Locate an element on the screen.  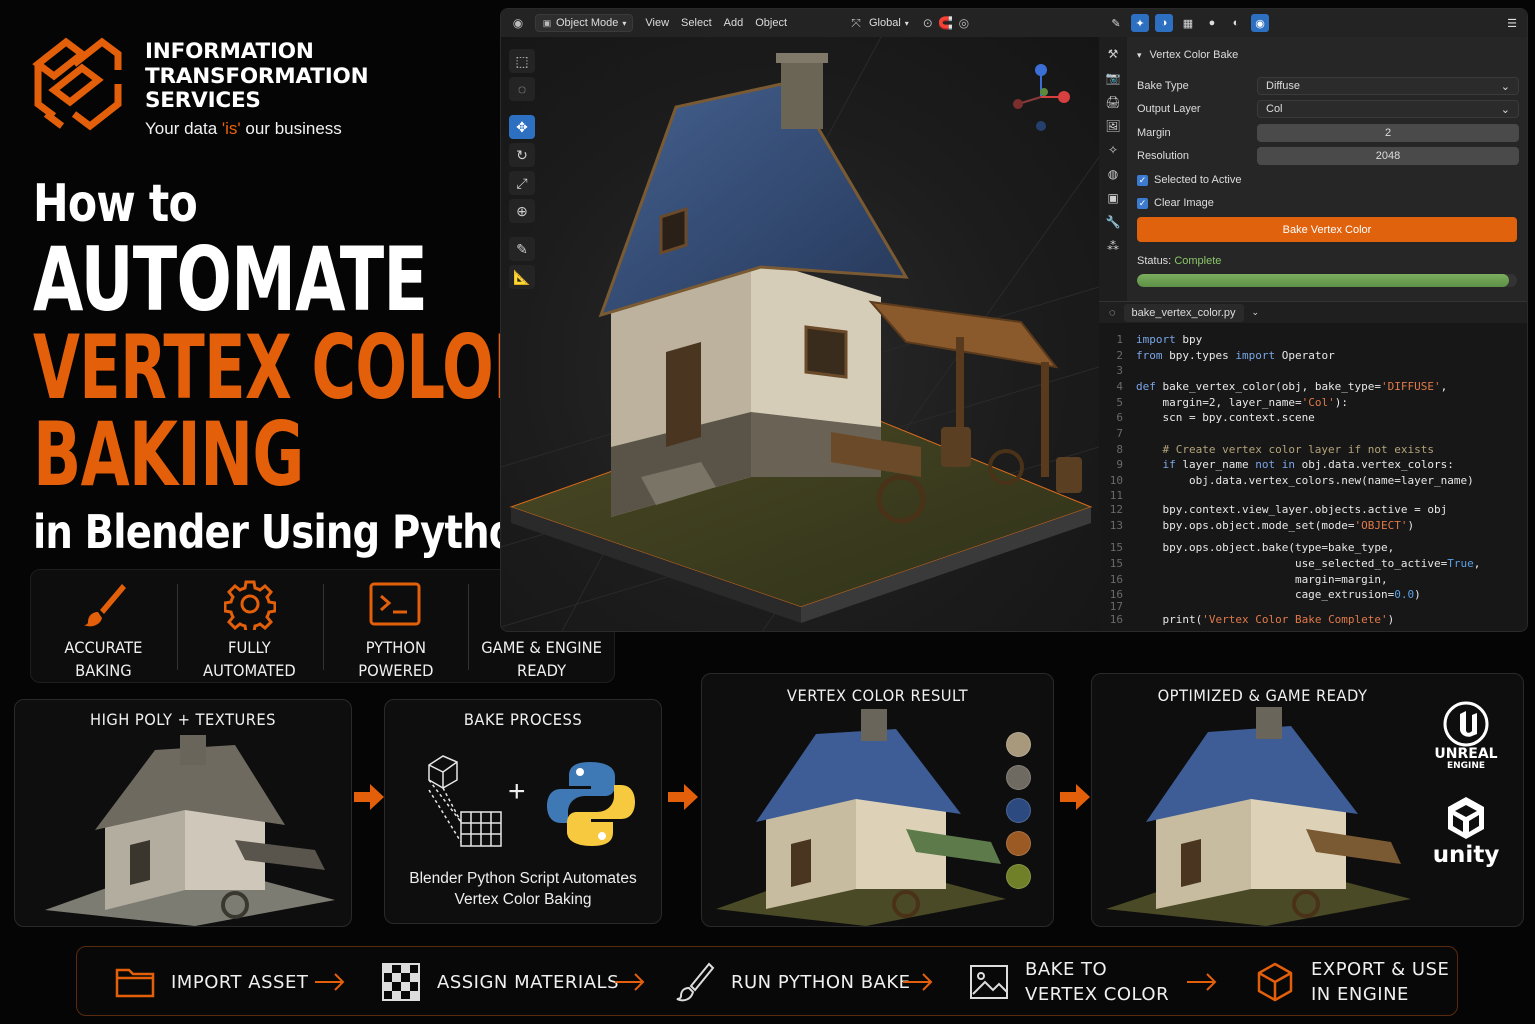
code-line: 6 scn = bpy.context.scene is located at coordinates (1313, 418).